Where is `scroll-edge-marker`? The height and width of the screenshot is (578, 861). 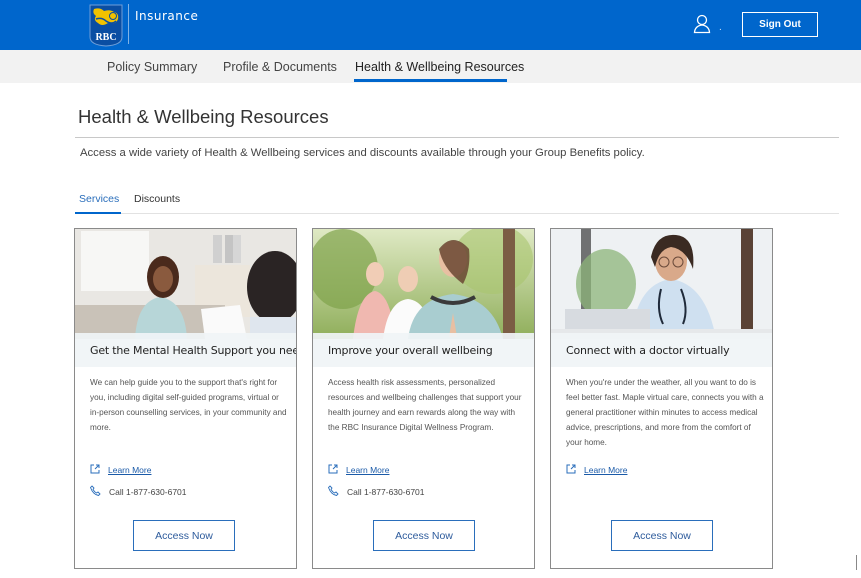
scroll-edge-marker is located at coordinates (856, 562).